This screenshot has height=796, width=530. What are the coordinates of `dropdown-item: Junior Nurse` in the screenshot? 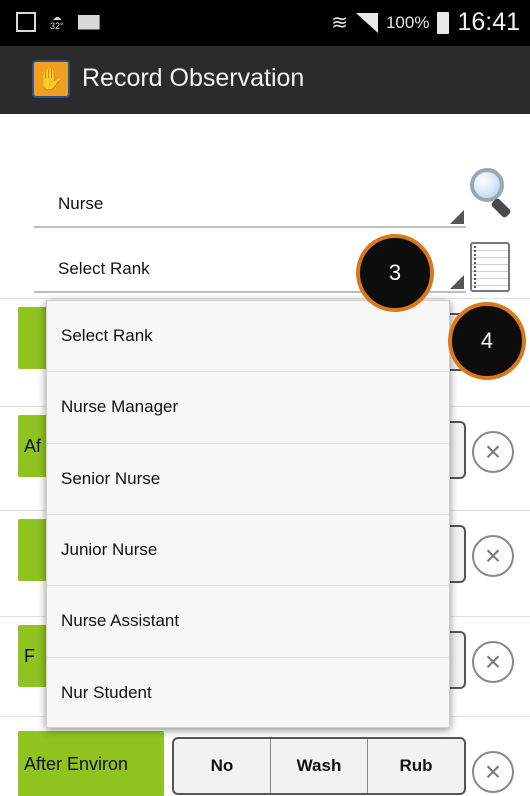 It's located at (248, 551).